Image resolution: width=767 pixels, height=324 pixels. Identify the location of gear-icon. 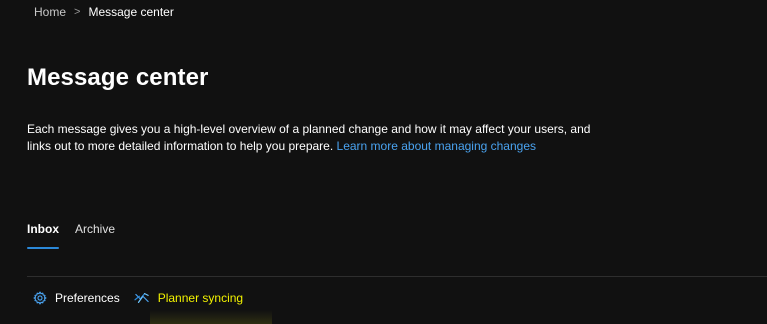
(40, 298).